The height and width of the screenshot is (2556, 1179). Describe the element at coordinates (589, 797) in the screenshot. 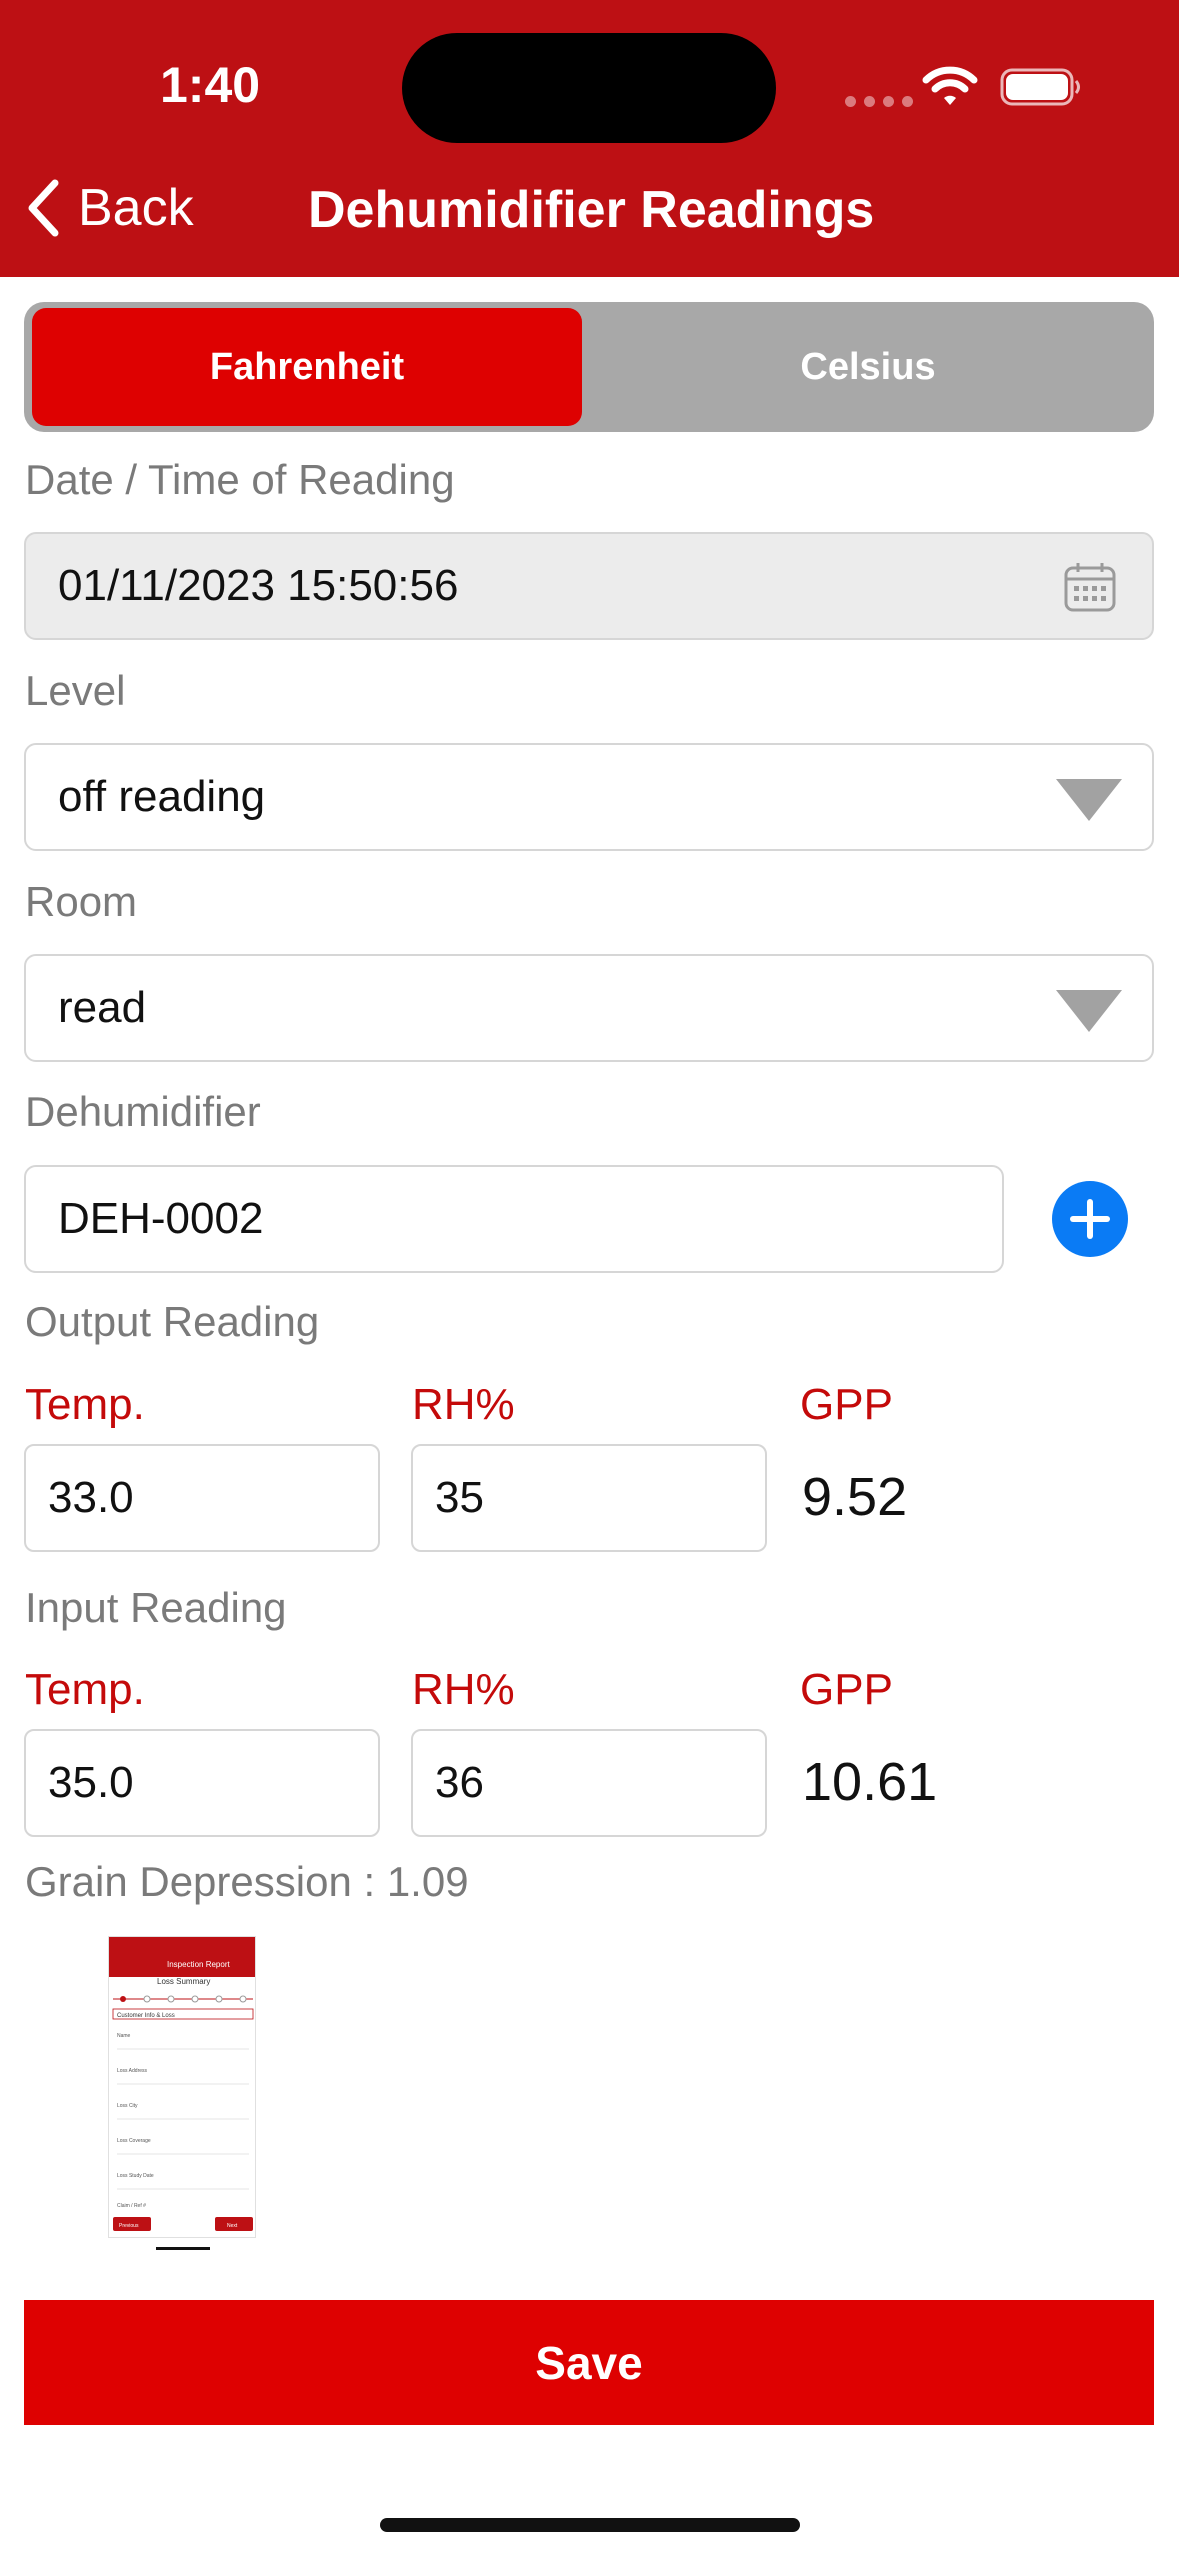

I see `level-select: off reading` at that location.